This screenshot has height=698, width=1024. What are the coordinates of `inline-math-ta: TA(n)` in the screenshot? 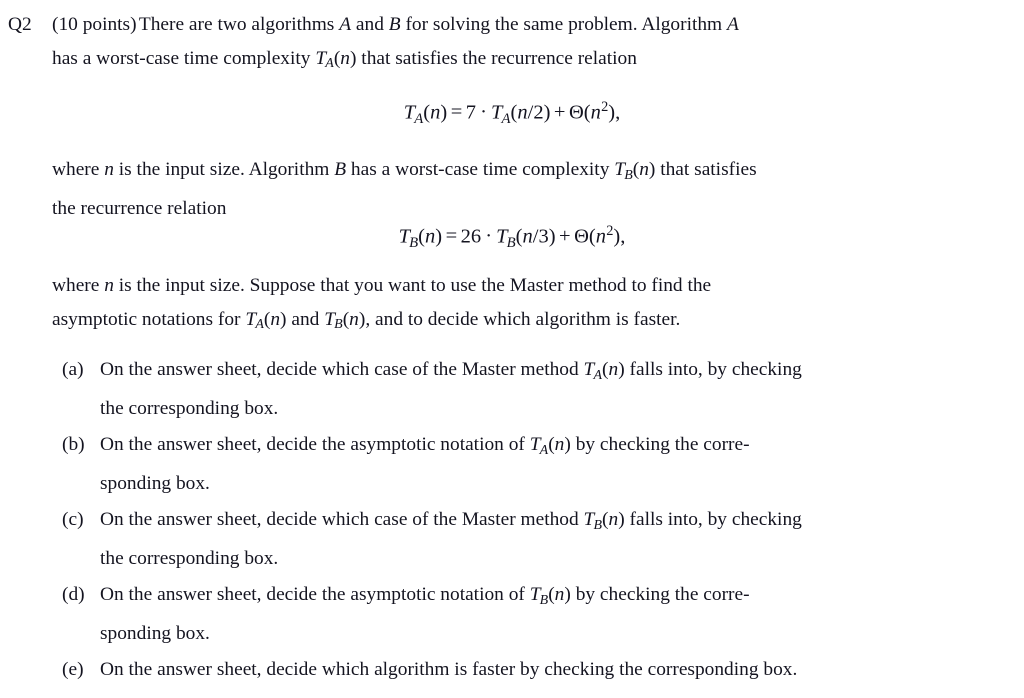 It's located at (336, 59).